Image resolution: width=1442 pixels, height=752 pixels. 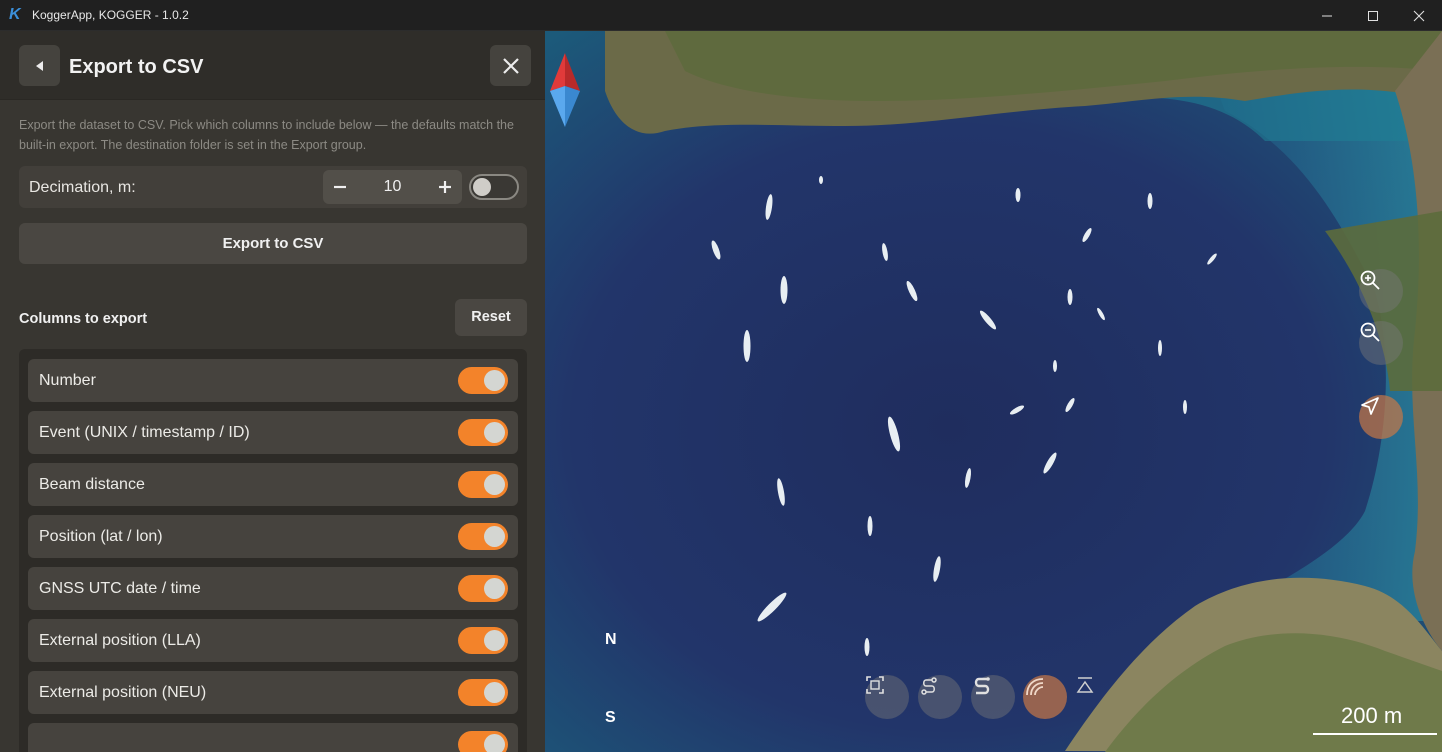 What do you see at coordinates (875, 685) in the screenshot?
I see `fit-view-icon` at bounding box center [875, 685].